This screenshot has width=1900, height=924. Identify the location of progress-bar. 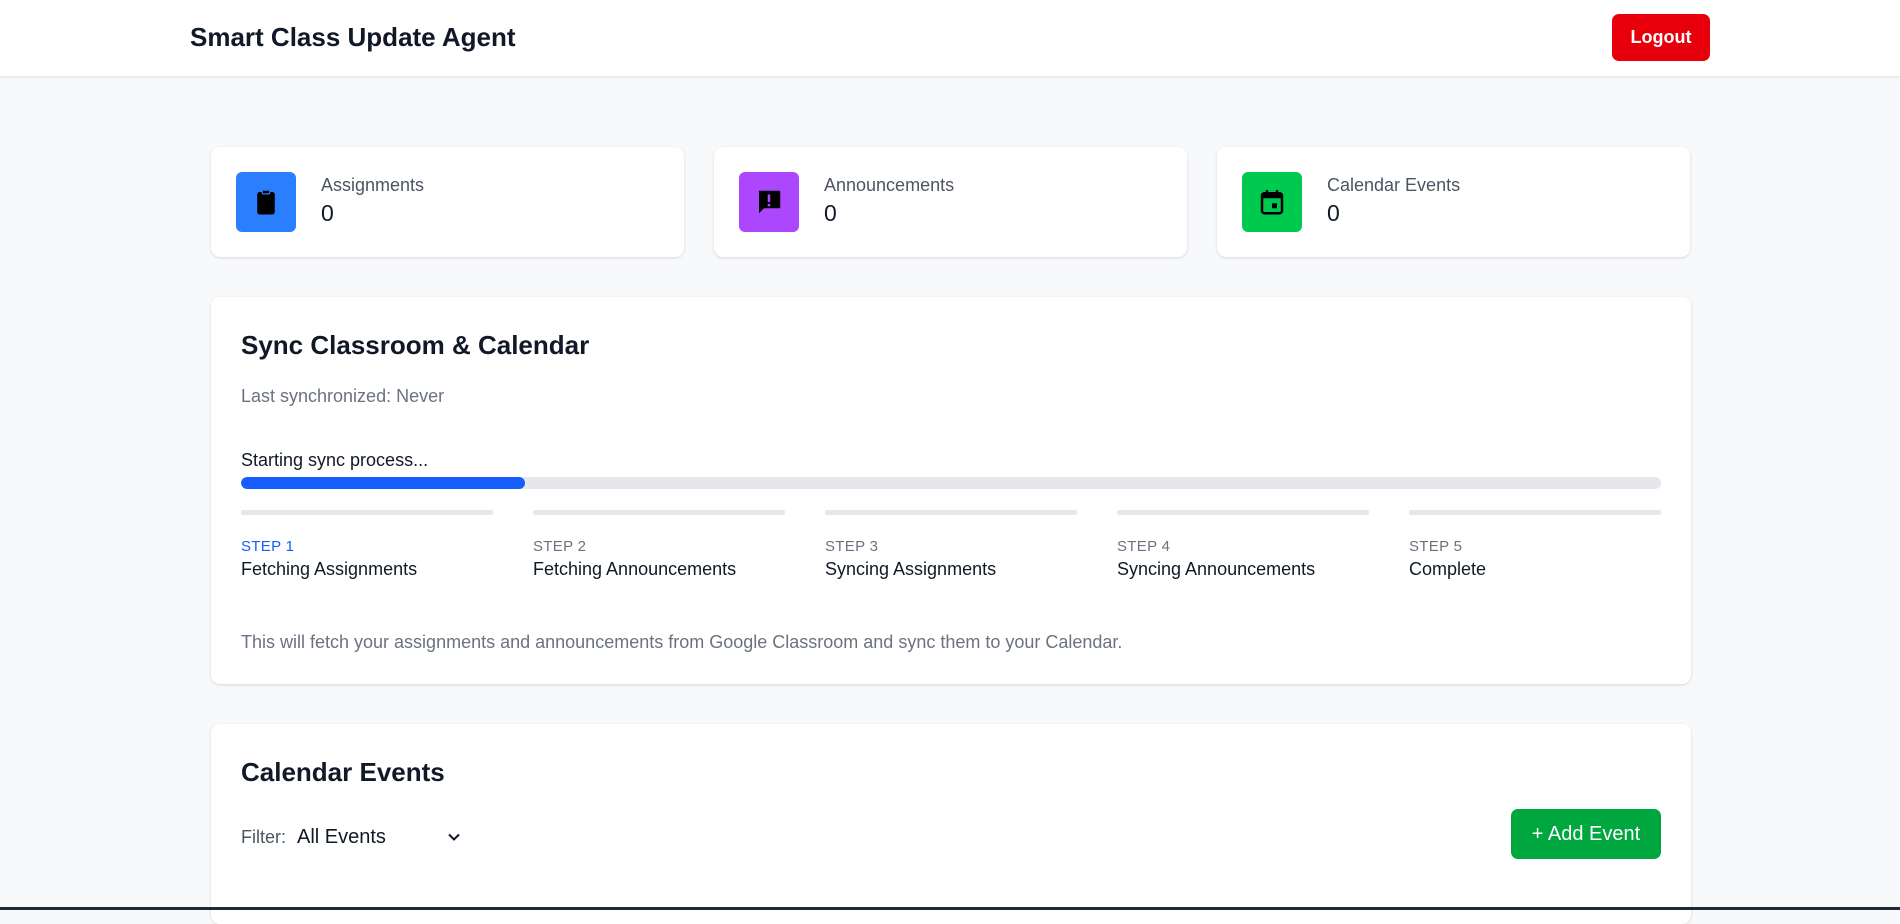
(951, 483).